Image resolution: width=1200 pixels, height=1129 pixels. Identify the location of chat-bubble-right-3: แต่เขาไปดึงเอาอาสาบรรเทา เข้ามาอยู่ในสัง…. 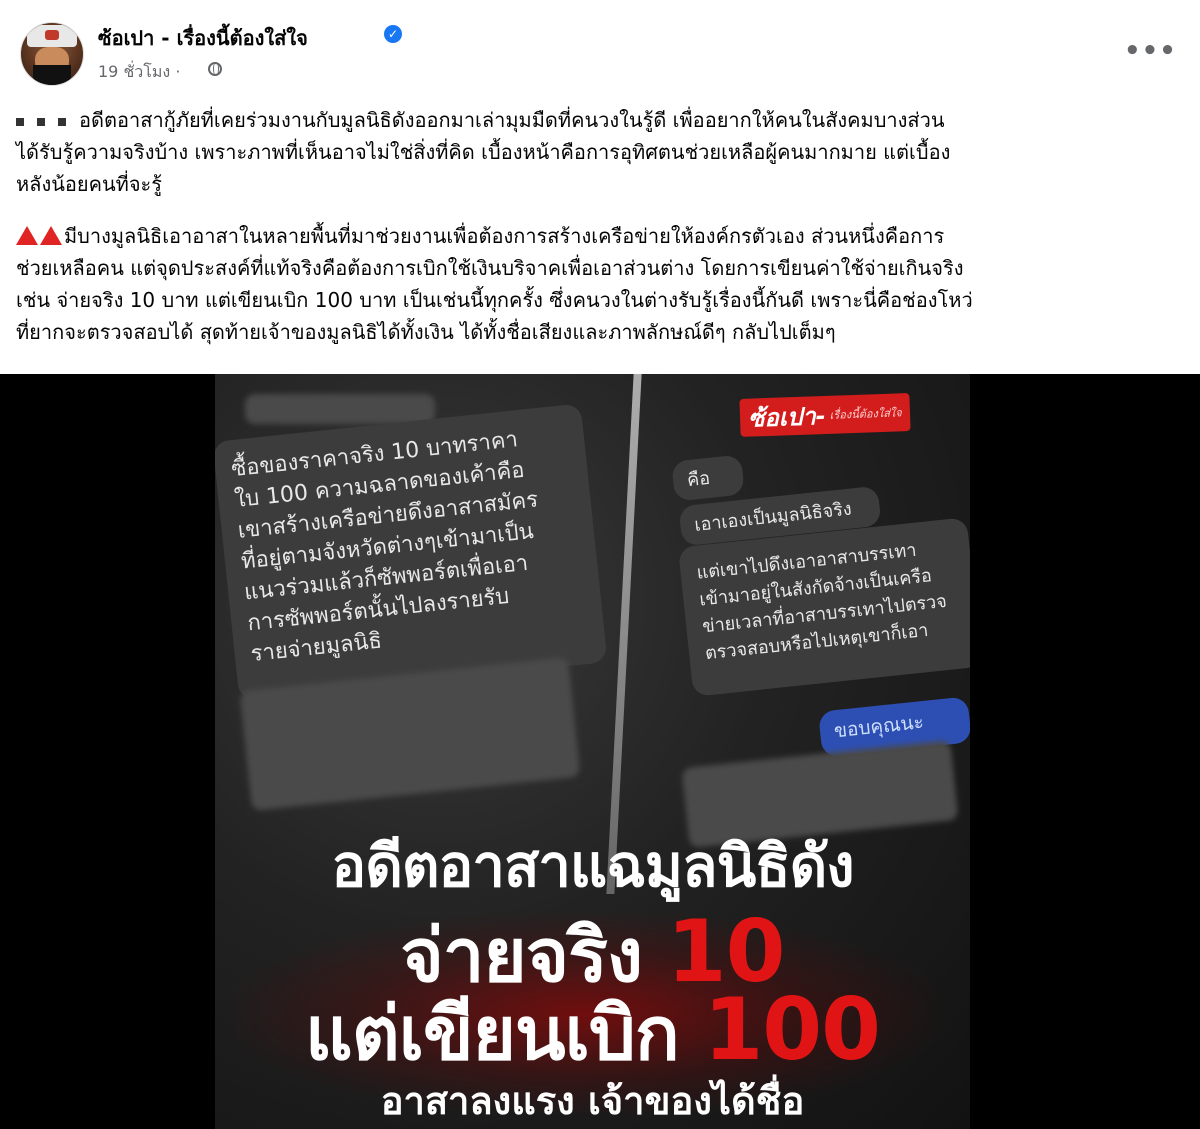
(823, 607).